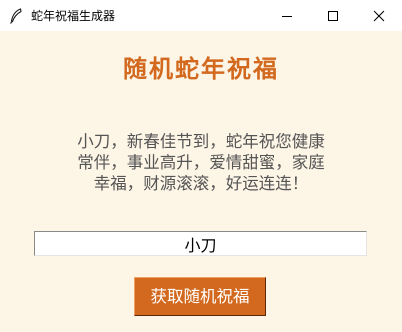 This screenshot has height=332, width=402. What do you see at coordinates (201, 183) in the screenshot?
I see `greeting-line: 幸福，财源滚滚，好运连连！` at bounding box center [201, 183].